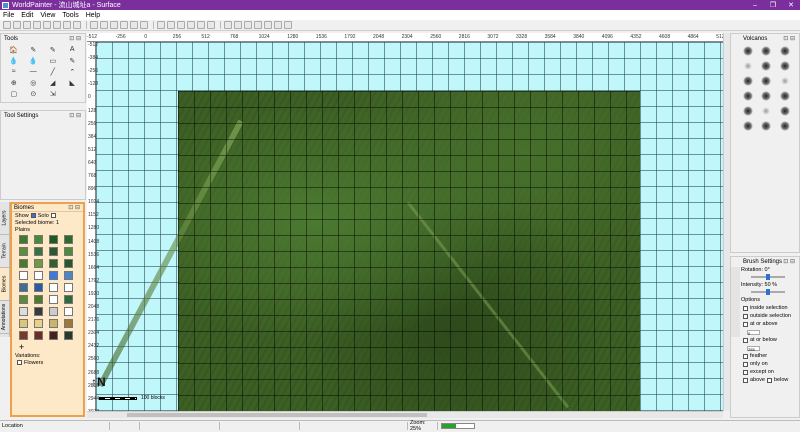 The width and height of the screenshot is (800, 432). What do you see at coordinates (745, 324) in the screenshot?
I see `at-or-above-checkbox` at bounding box center [745, 324].